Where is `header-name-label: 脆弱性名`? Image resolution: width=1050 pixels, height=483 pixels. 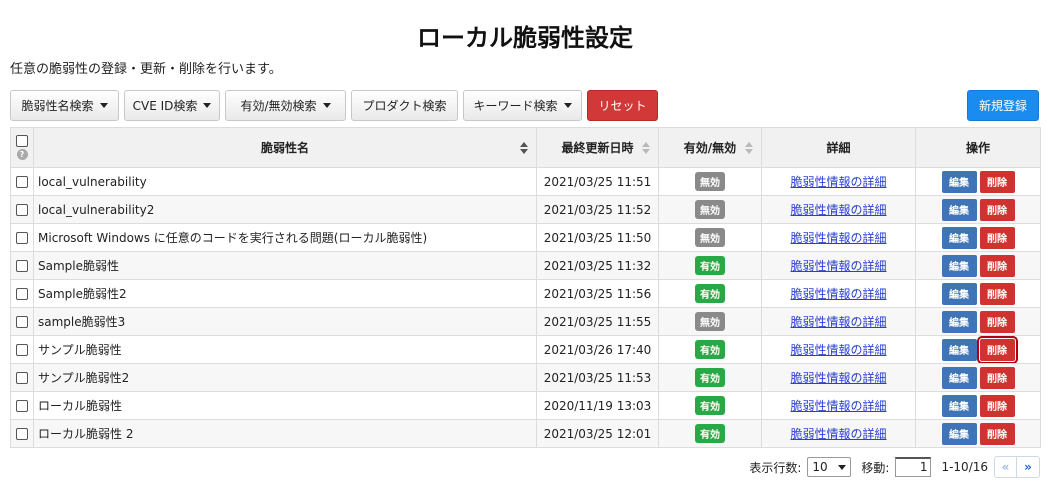
header-name-label: 脆弱性名 is located at coordinates (284, 148).